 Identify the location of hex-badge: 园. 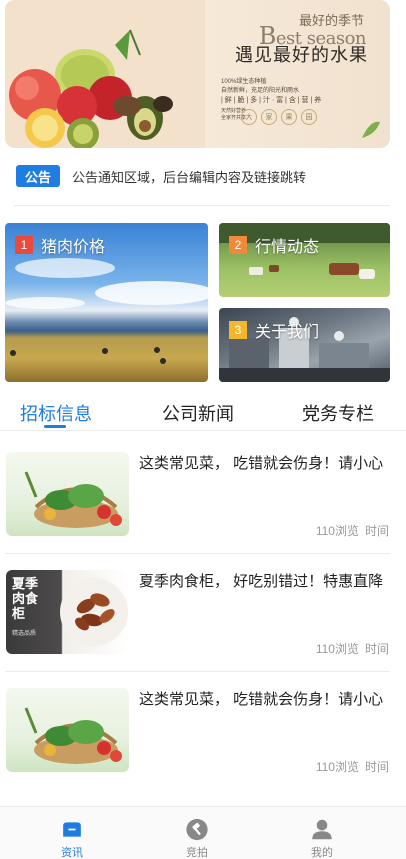
(309, 117).